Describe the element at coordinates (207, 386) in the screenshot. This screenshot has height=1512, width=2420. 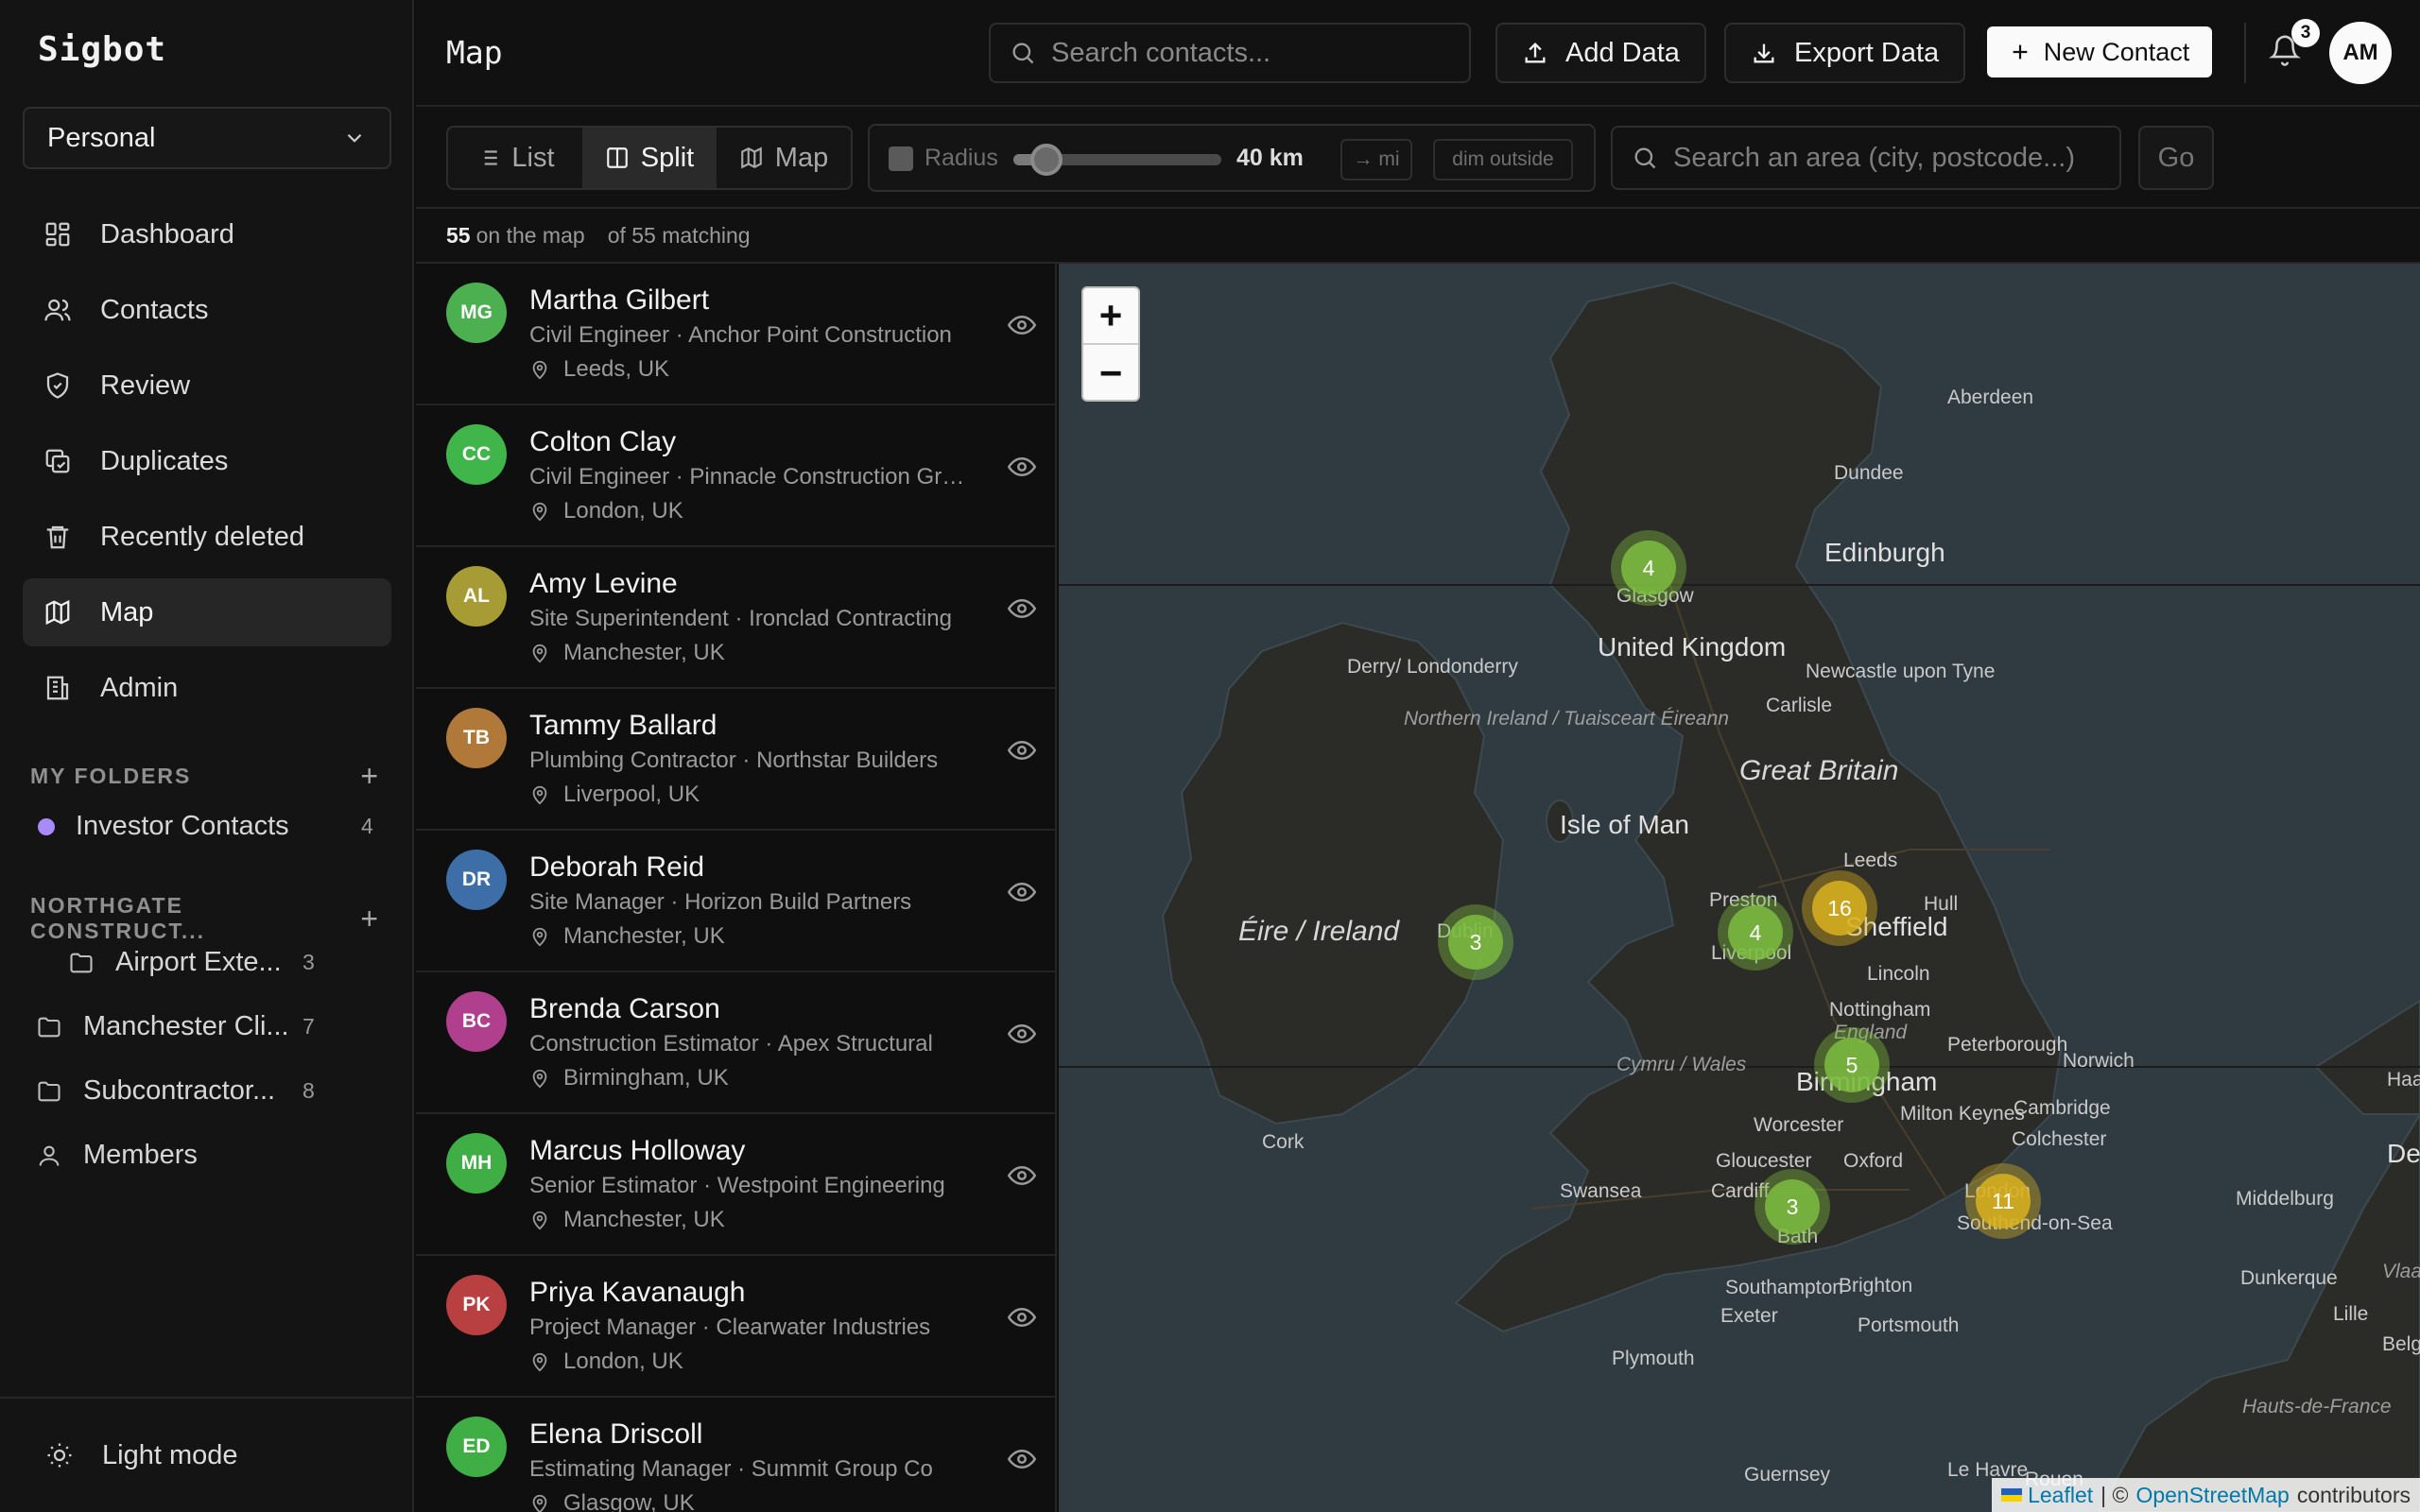
I see `sidebar-item-review: Review` at that location.